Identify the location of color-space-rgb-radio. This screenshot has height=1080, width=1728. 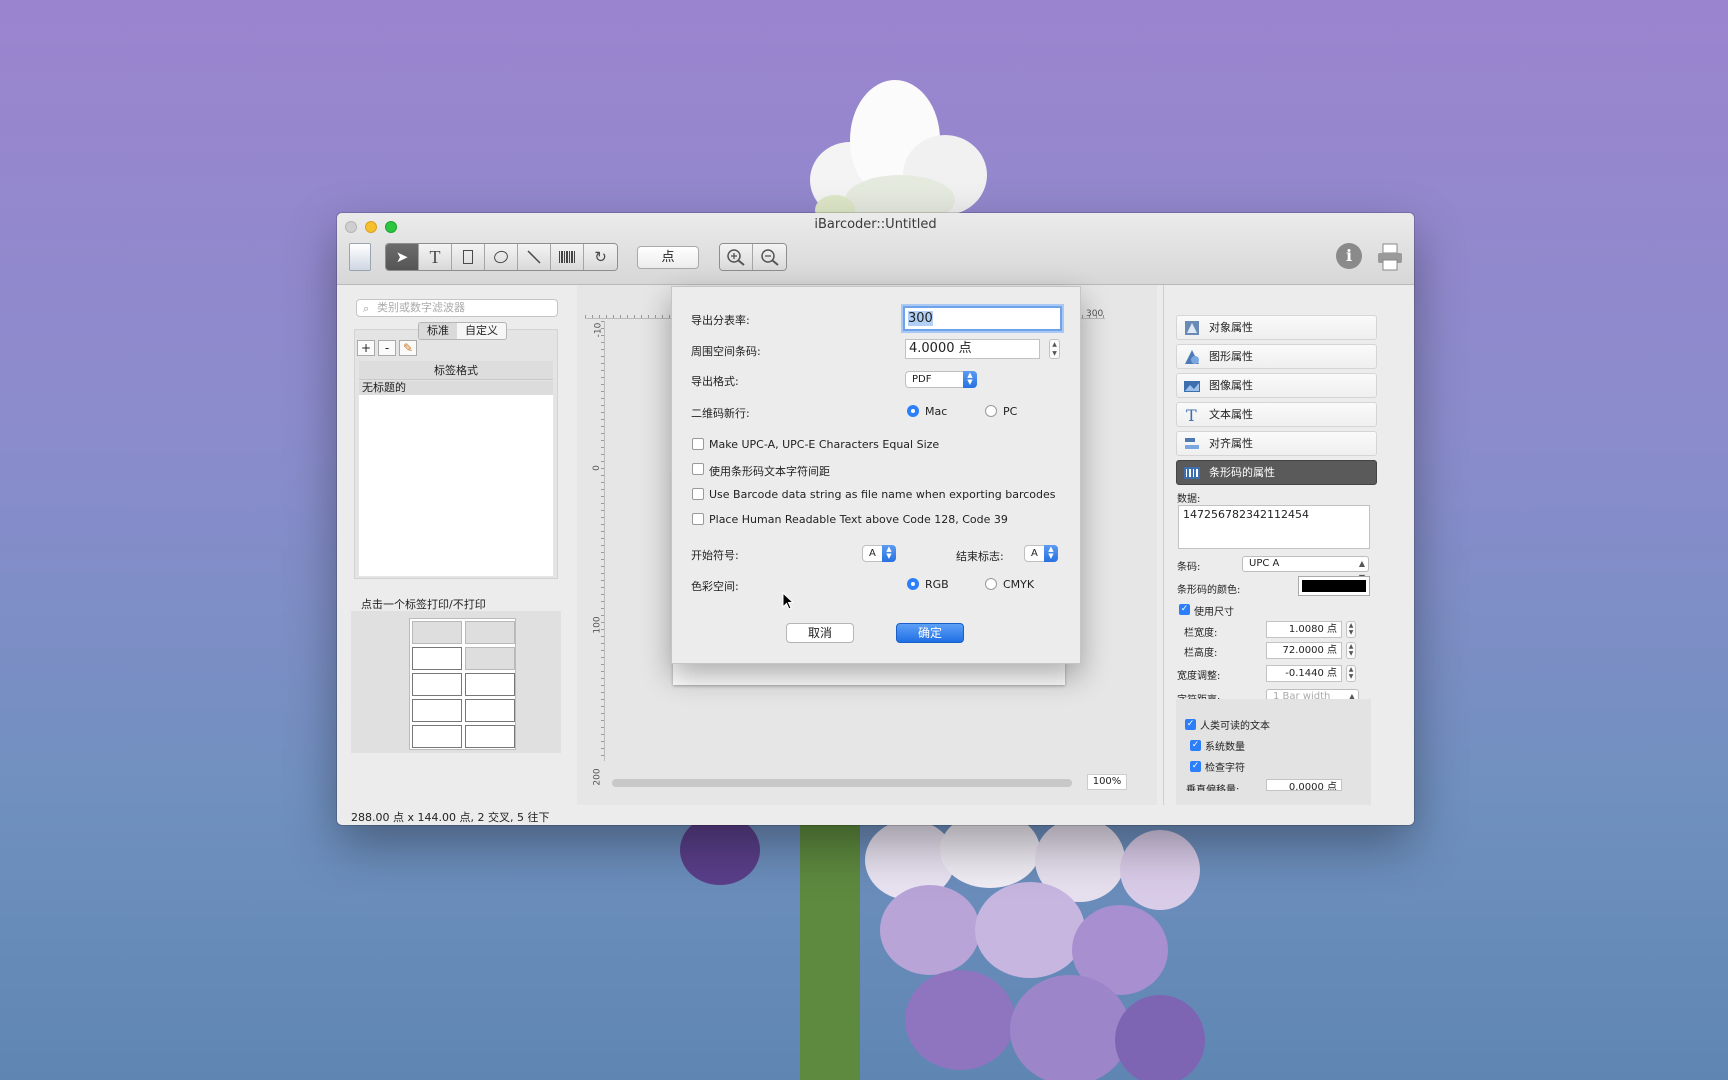
(913, 584).